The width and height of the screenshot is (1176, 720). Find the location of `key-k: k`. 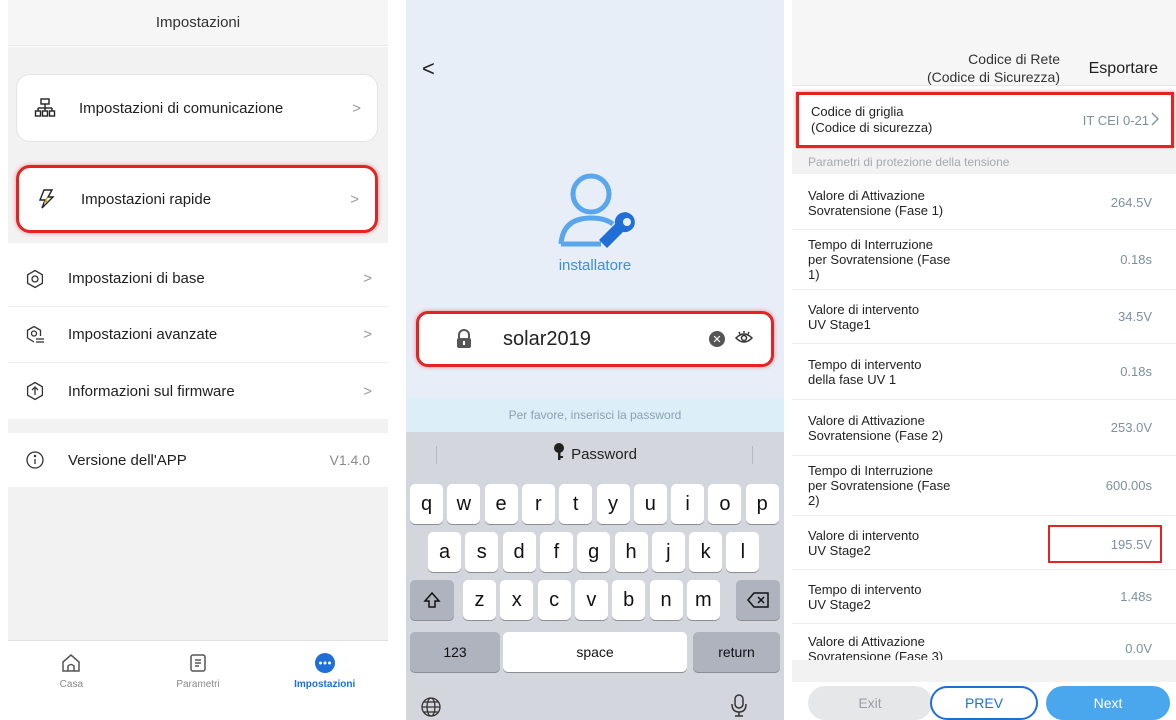

key-k: k is located at coordinates (706, 552).